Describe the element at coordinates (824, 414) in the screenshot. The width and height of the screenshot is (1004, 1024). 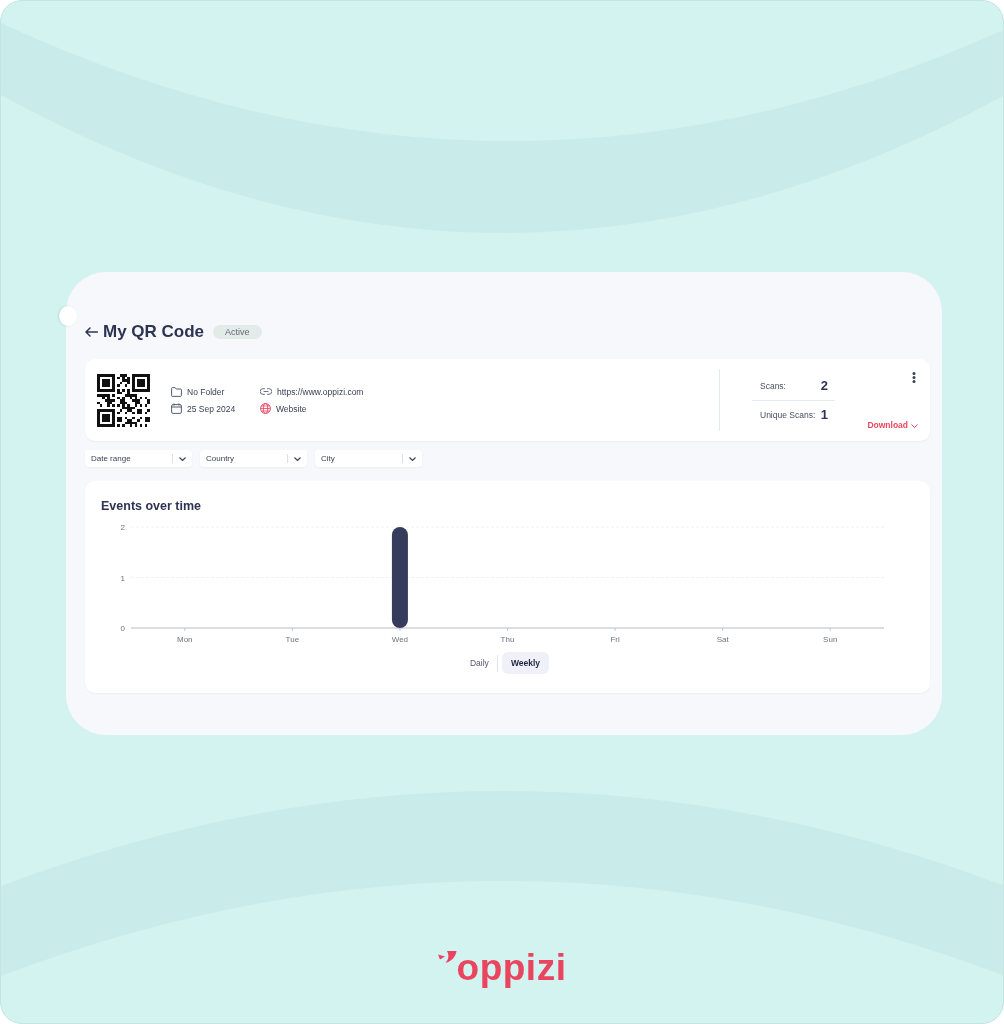
I see `stat-value: 1` at that location.